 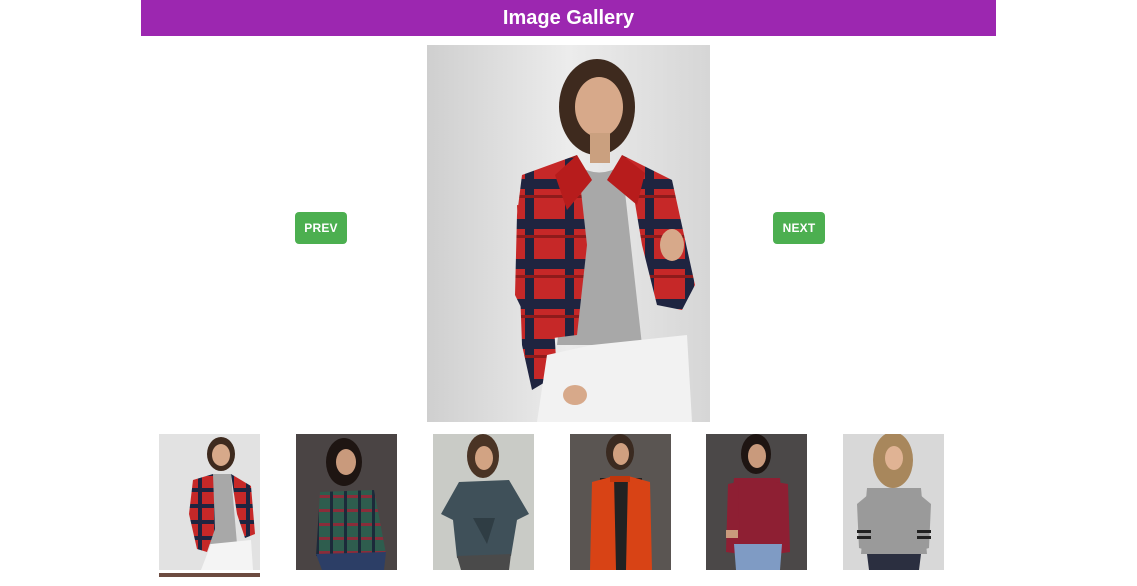 I want to click on gallery-header: Image Gallery, so click(x=568, y=18).